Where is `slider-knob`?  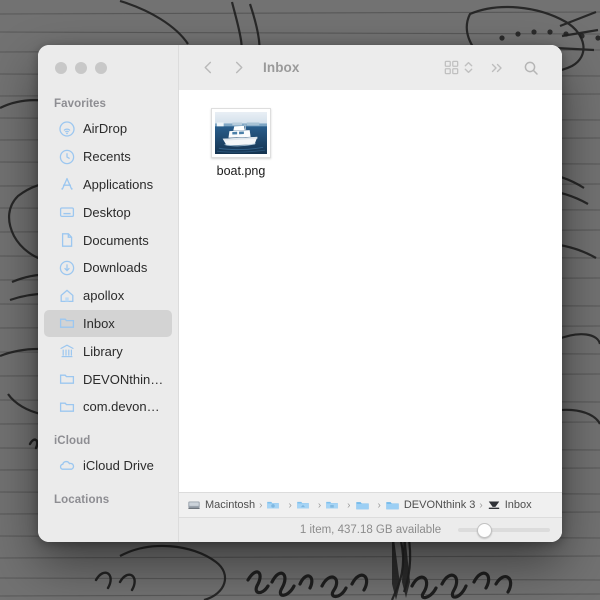
slider-knob is located at coordinates (484, 530).